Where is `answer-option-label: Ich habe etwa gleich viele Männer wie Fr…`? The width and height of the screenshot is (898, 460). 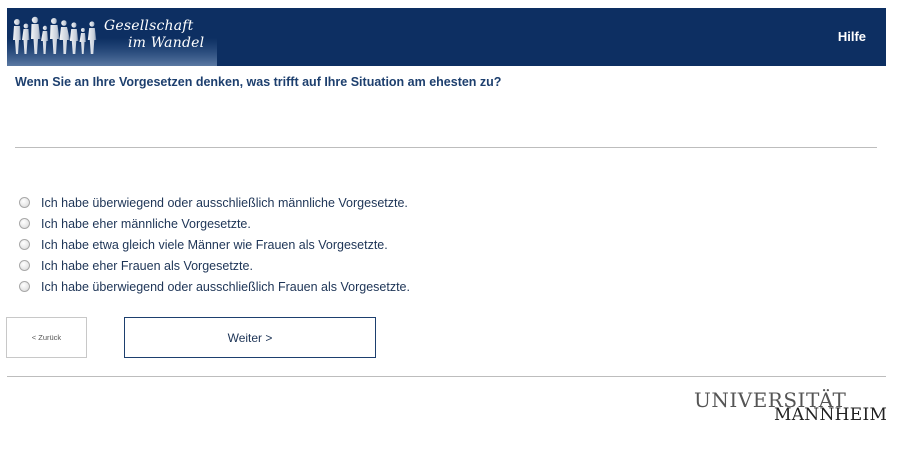 answer-option-label: Ich habe etwa gleich viele Männer wie Fr… is located at coordinates (214, 244).